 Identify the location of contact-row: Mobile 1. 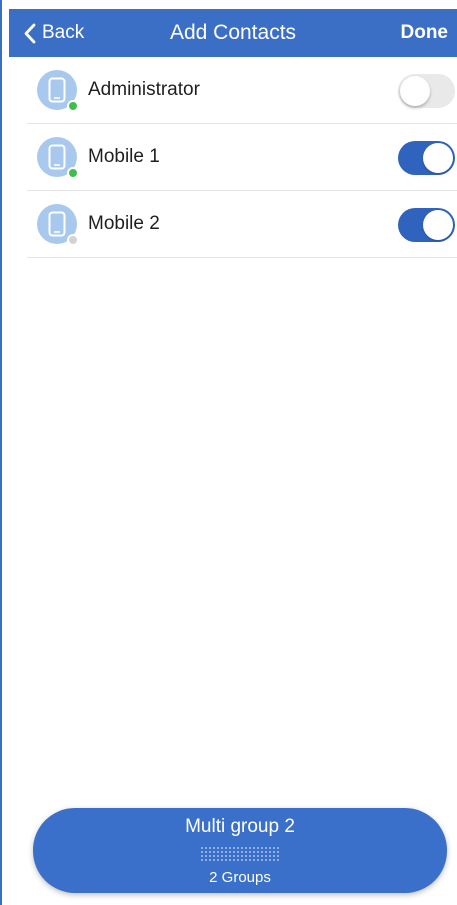
(242, 157).